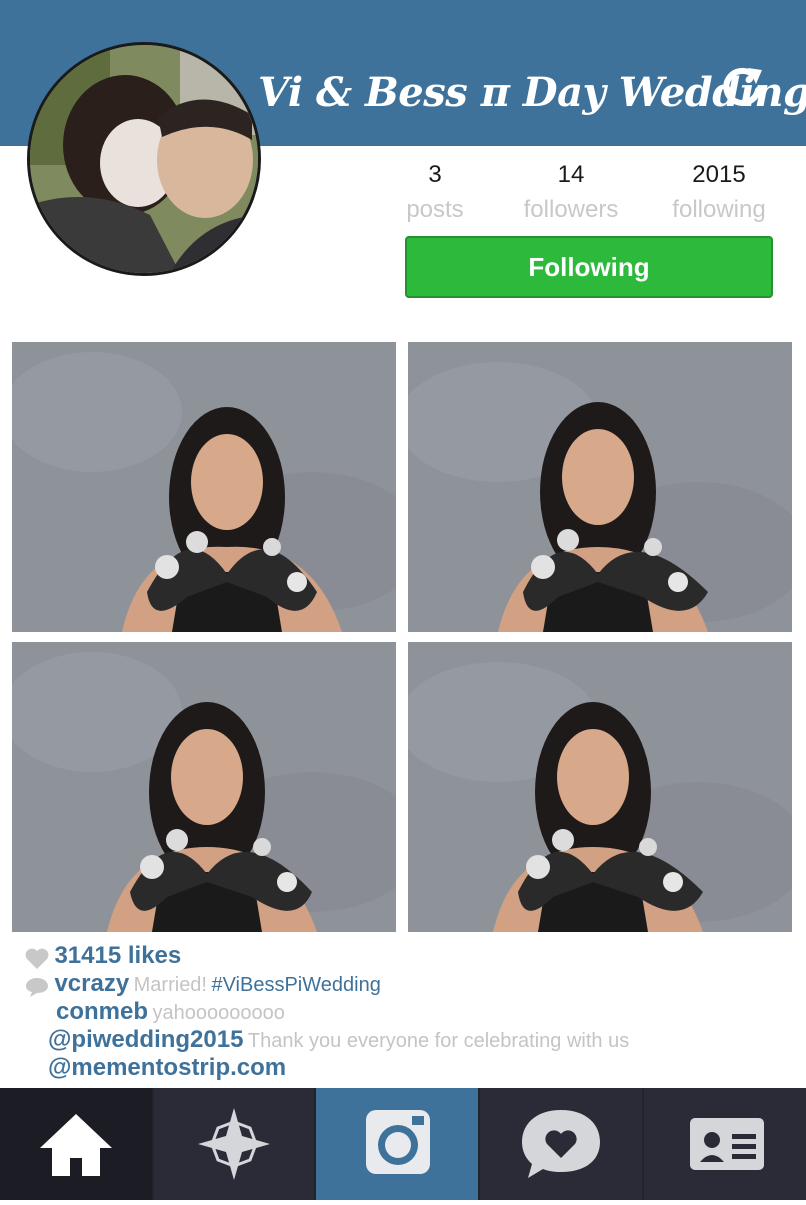  I want to click on likes-row: 31415 likes, so click(102, 957).